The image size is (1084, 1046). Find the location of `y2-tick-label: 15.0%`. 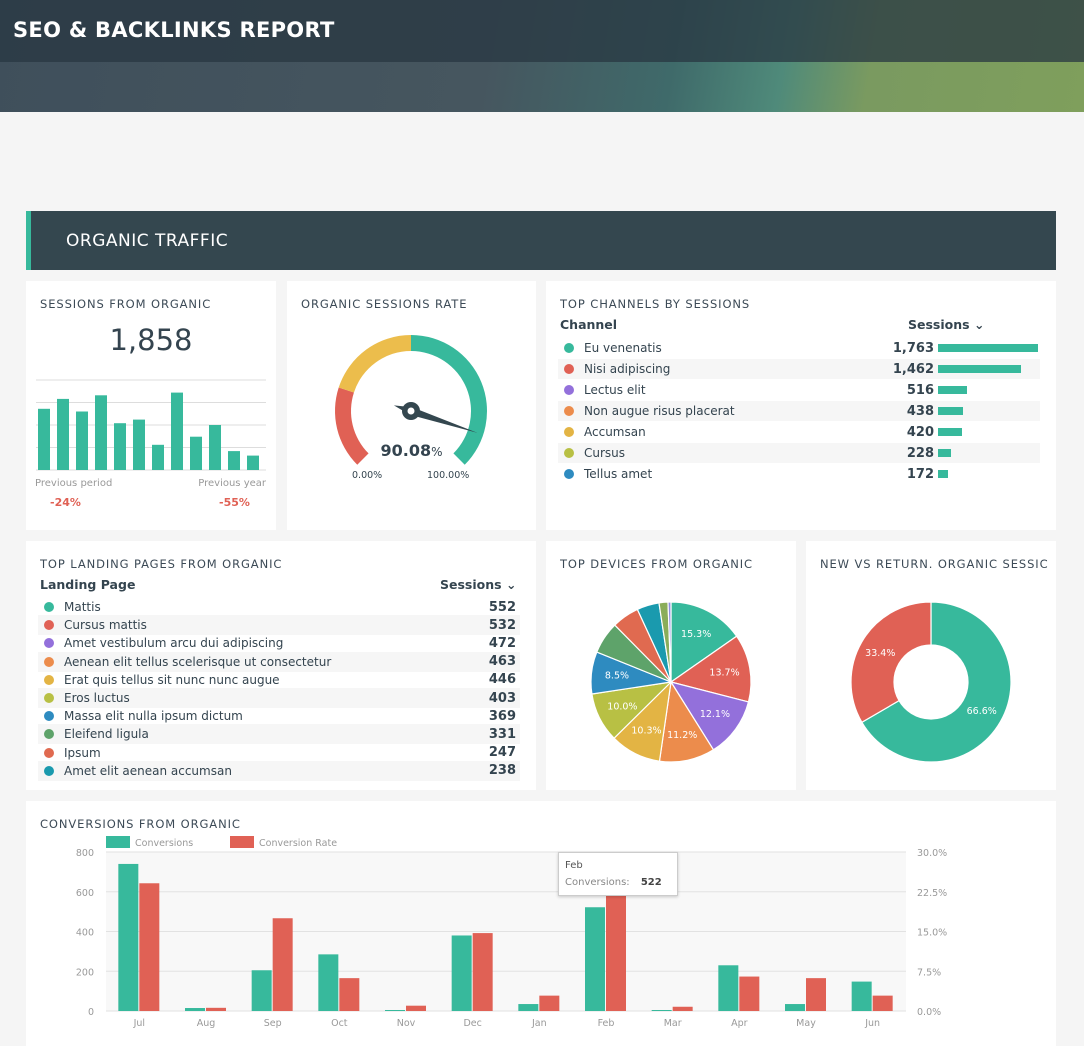

y2-tick-label: 15.0% is located at coordinates (932, 933).